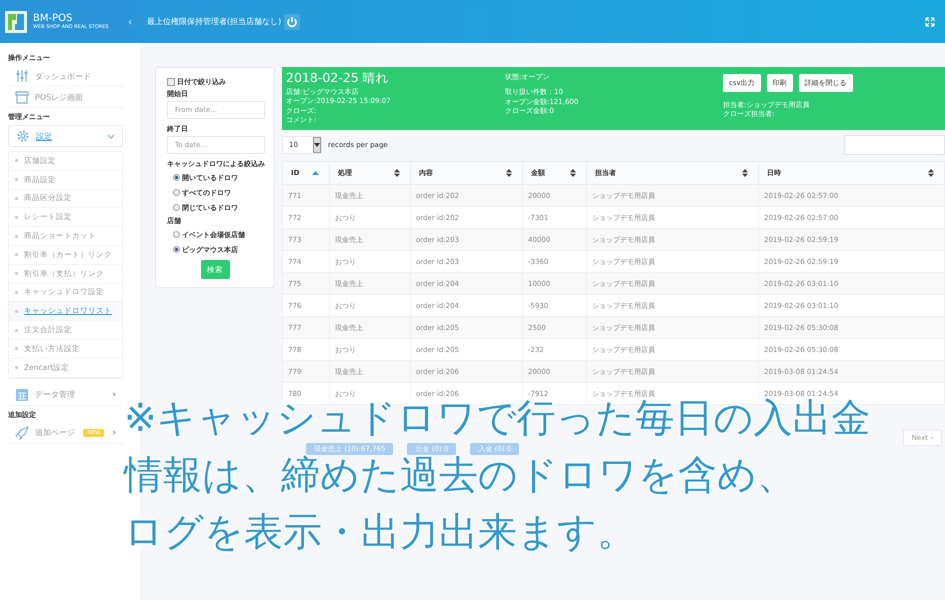 This screenshot has height=600, width=945. I want to click on brand-name: BM-POS, so click(53, 18).